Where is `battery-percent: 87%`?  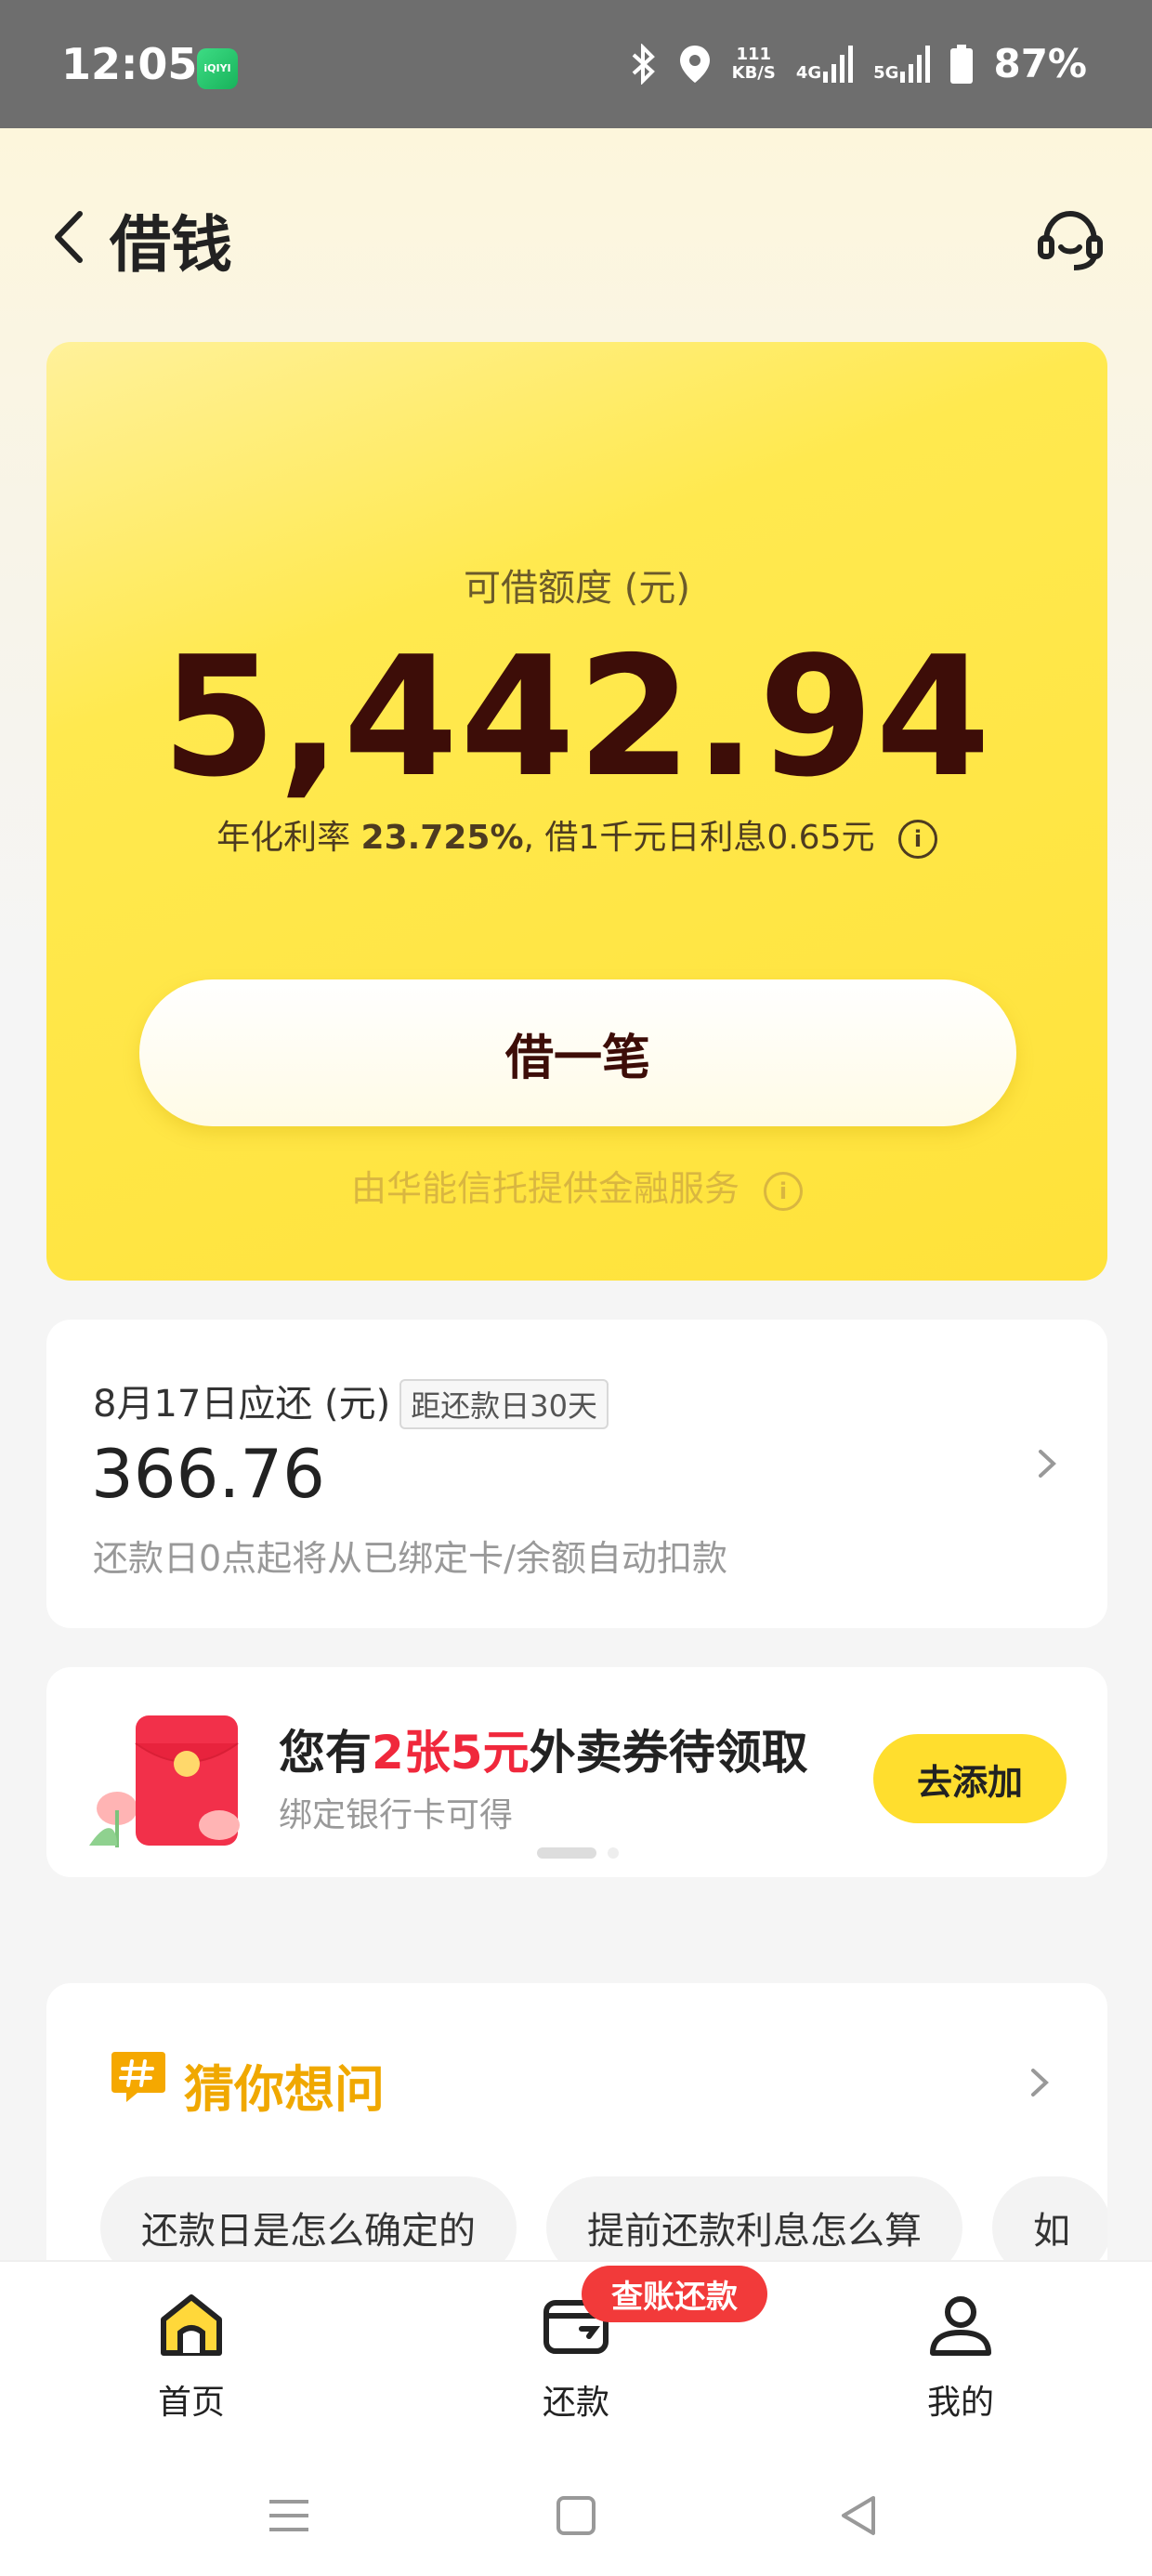 battery-percent: 87% is located at coordinates (1040, 63).